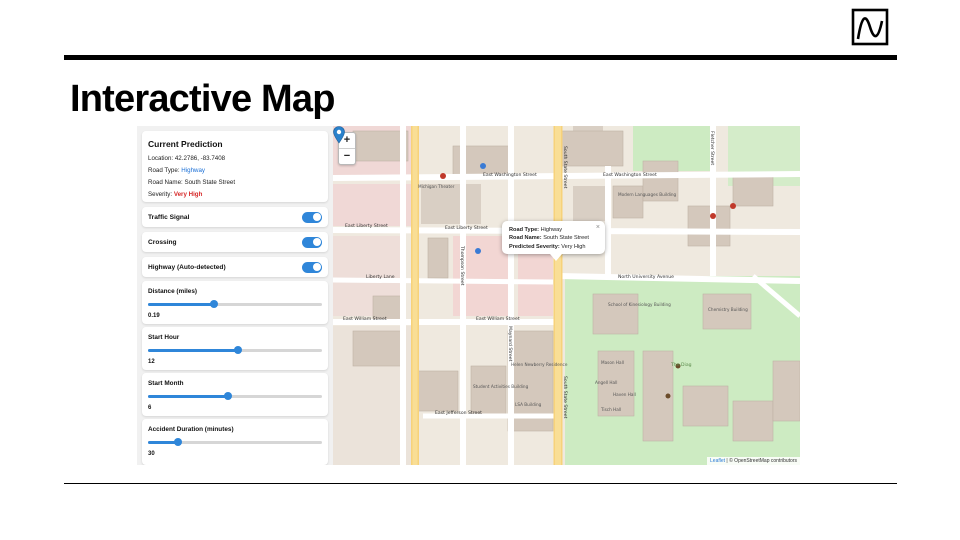  Describe the element at coordinates (681, 365) in the screenshot. I see `building-label: The Diag` at that location.